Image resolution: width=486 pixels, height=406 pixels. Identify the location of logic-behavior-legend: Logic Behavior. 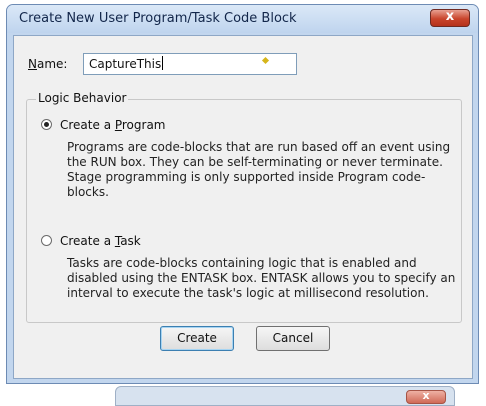
(82, 98).